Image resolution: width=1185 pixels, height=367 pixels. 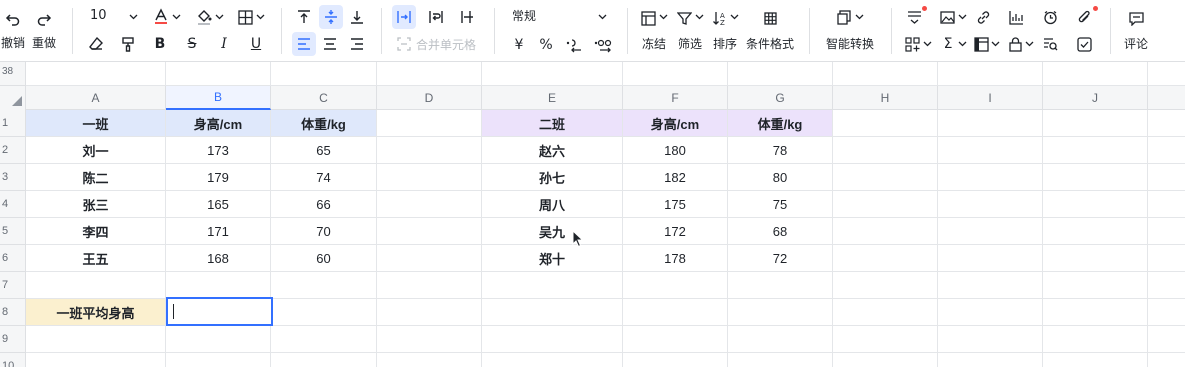 What do you see at coordinates (13, 258) in the screenshot?
I see `row-header: 6` at bounding box center [13, 258].